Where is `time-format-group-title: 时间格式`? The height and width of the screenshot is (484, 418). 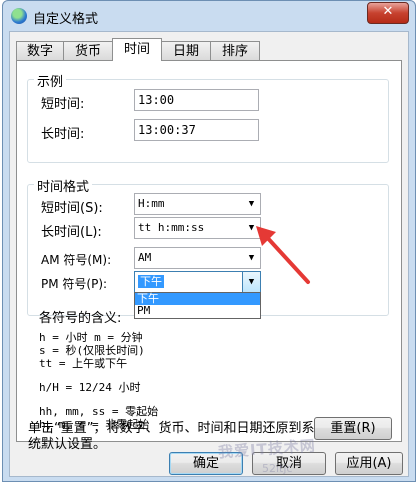
time-format-group-title: 时间格式 is located at coordinates (63, 185).